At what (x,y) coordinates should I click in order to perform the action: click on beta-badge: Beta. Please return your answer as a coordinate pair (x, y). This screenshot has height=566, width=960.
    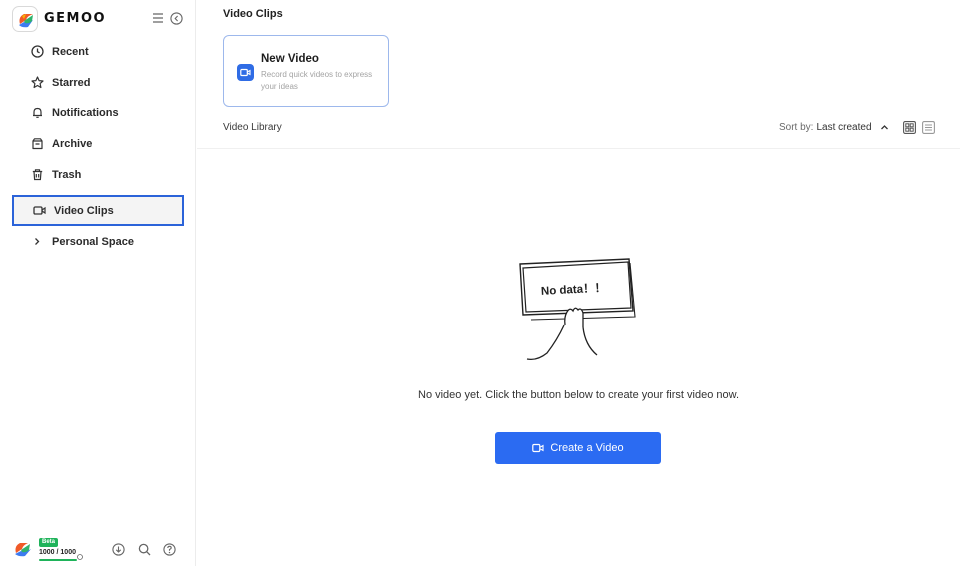
    Looking at the image, I should click on (49, 542).